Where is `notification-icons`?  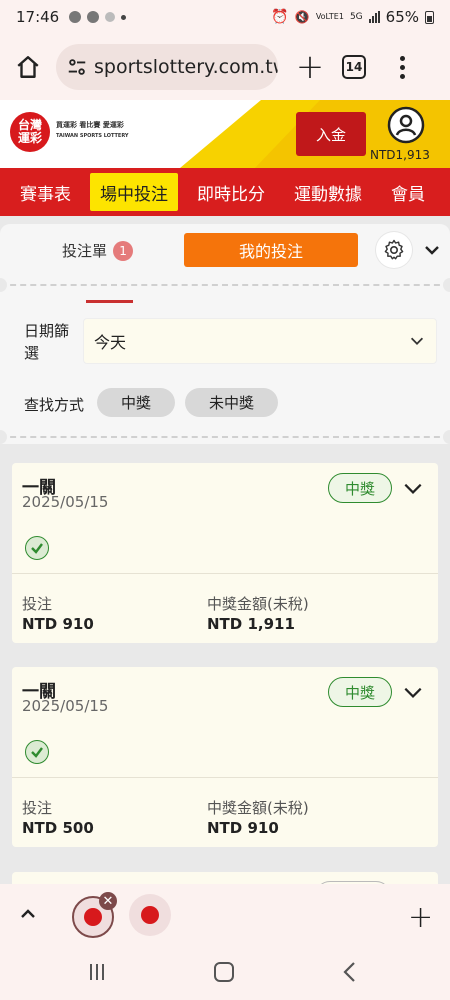
notification-icons is located at coordinates (98, 17).